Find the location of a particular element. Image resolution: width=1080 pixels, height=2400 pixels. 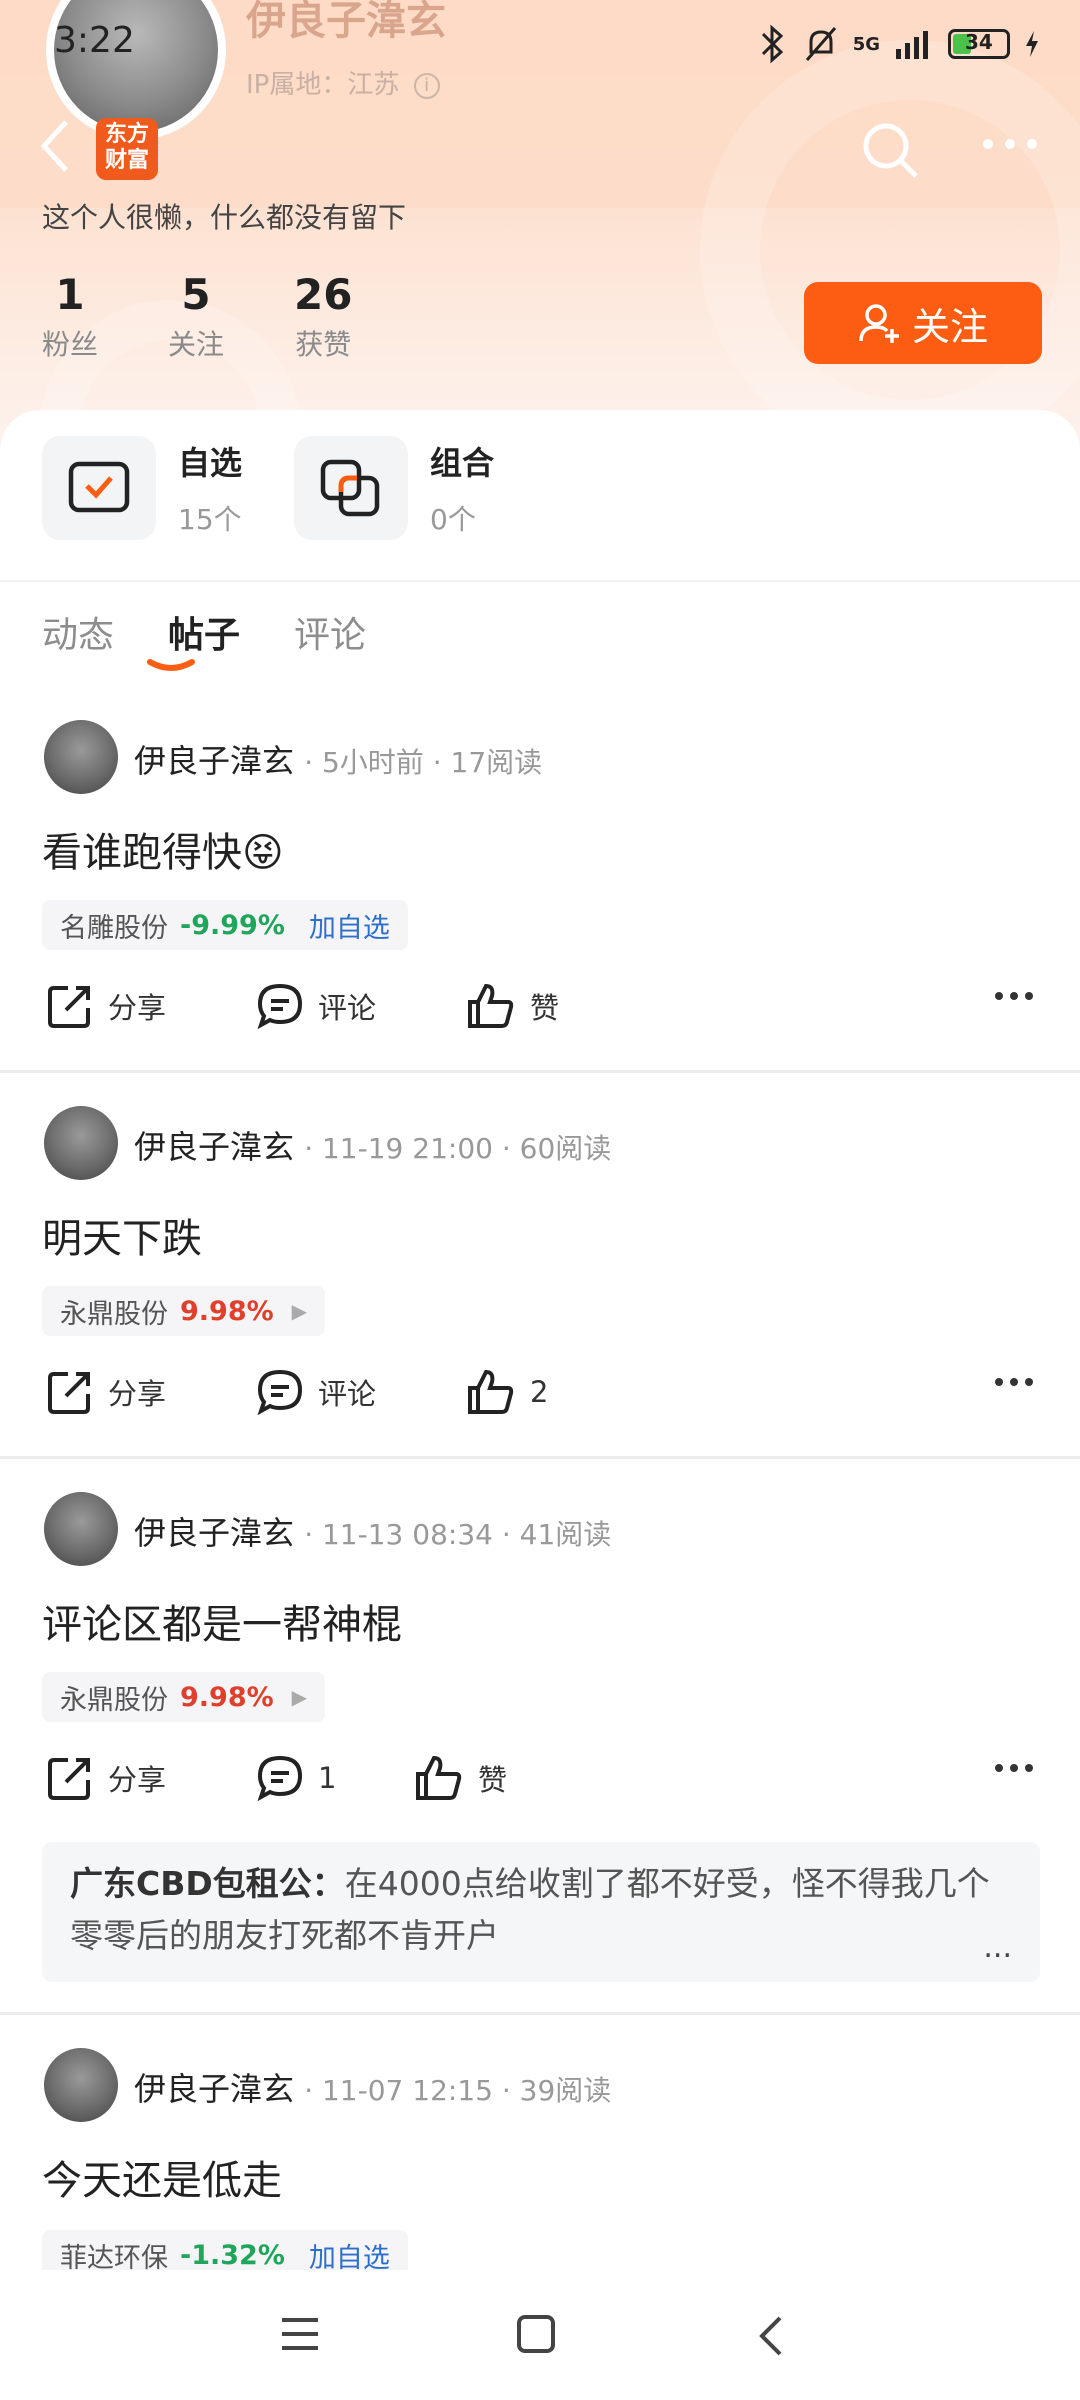

post-body: 看谁跑得快😝 is located at coordinates (163, 849).